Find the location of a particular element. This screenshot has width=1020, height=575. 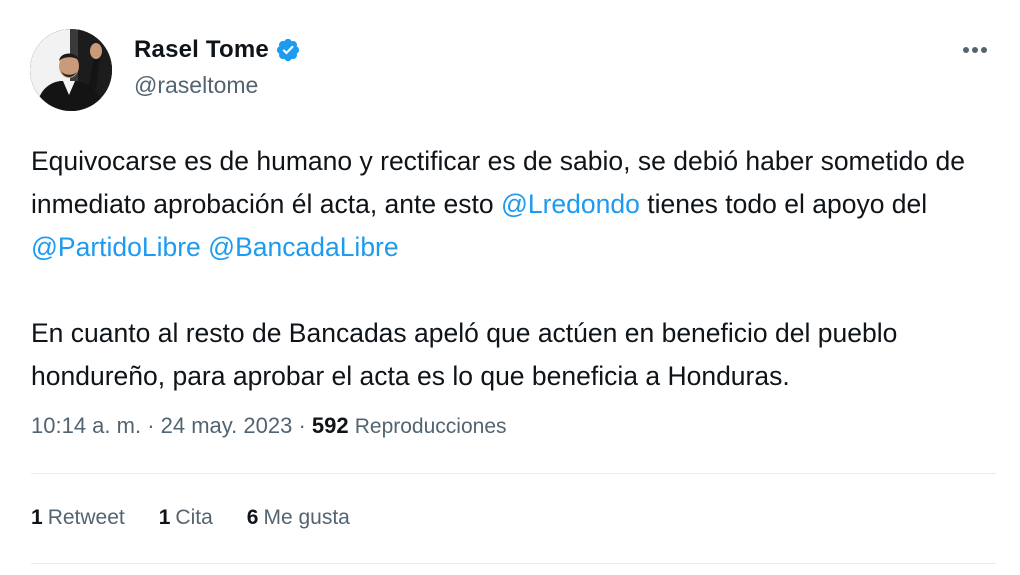

author-name: Rasel Tome is located at coordinates (201, 50).